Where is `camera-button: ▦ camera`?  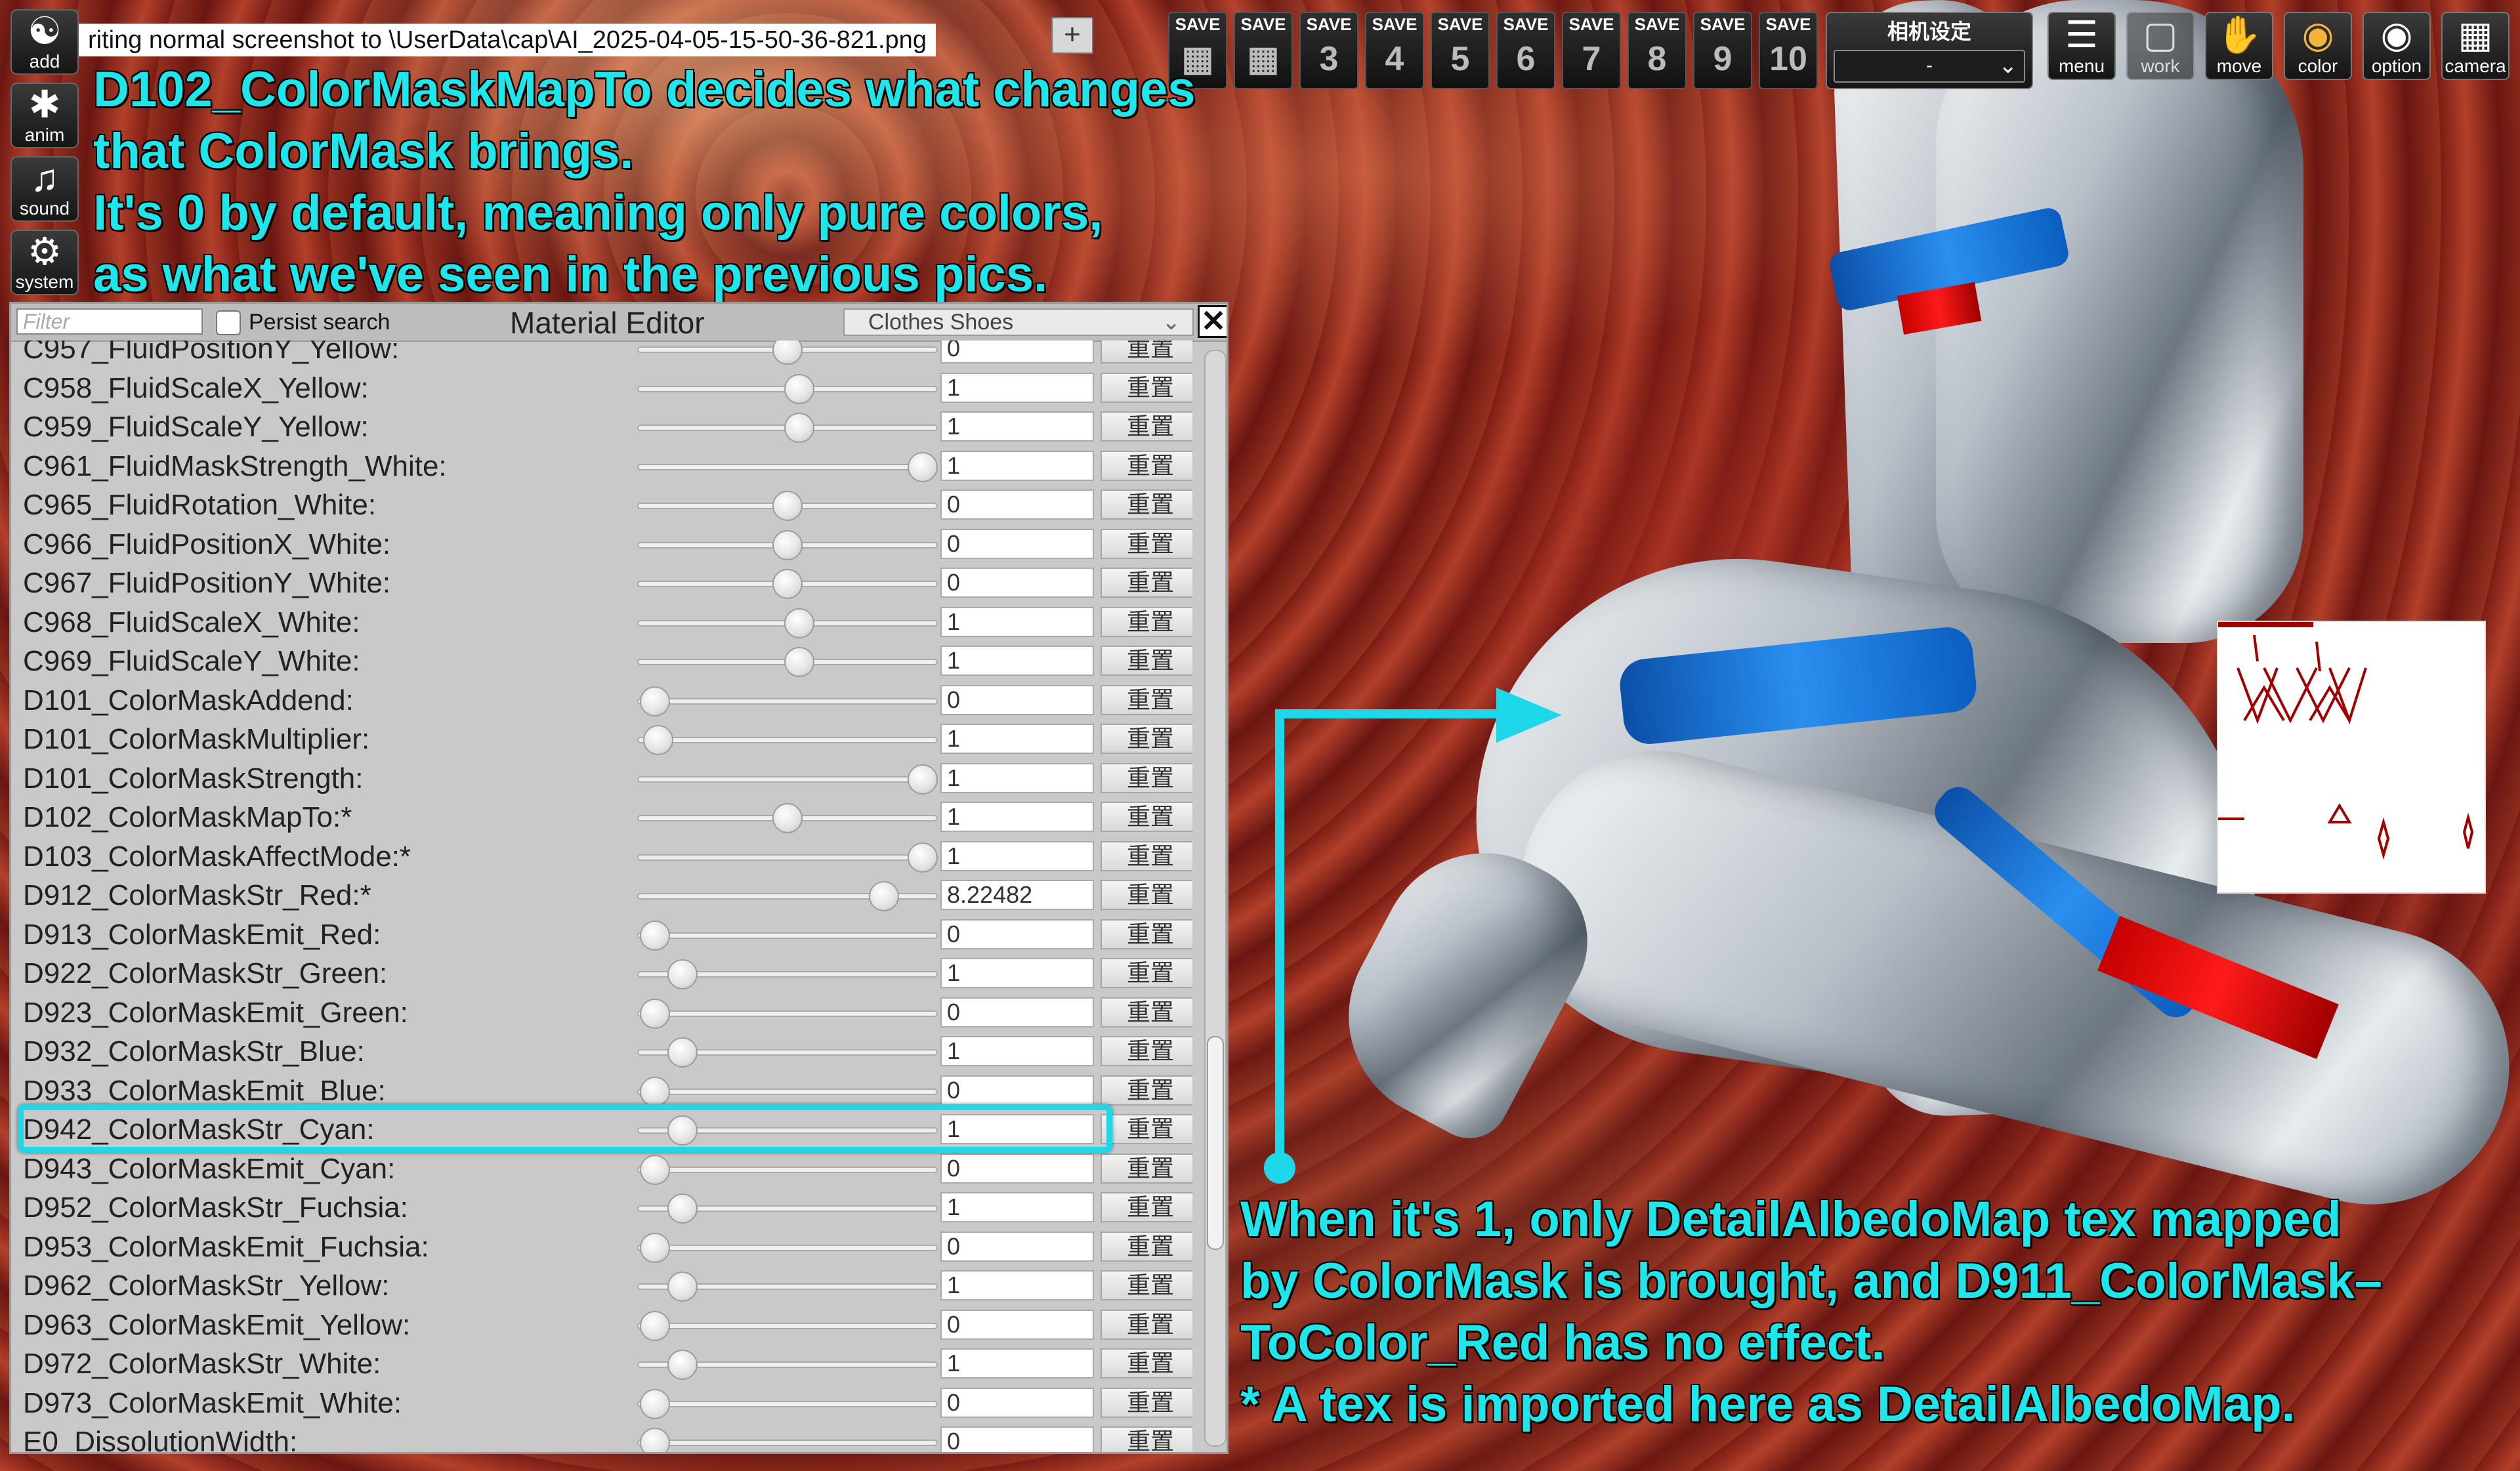
camera-button: ▦ camera is located at coordinates (2475, 46).